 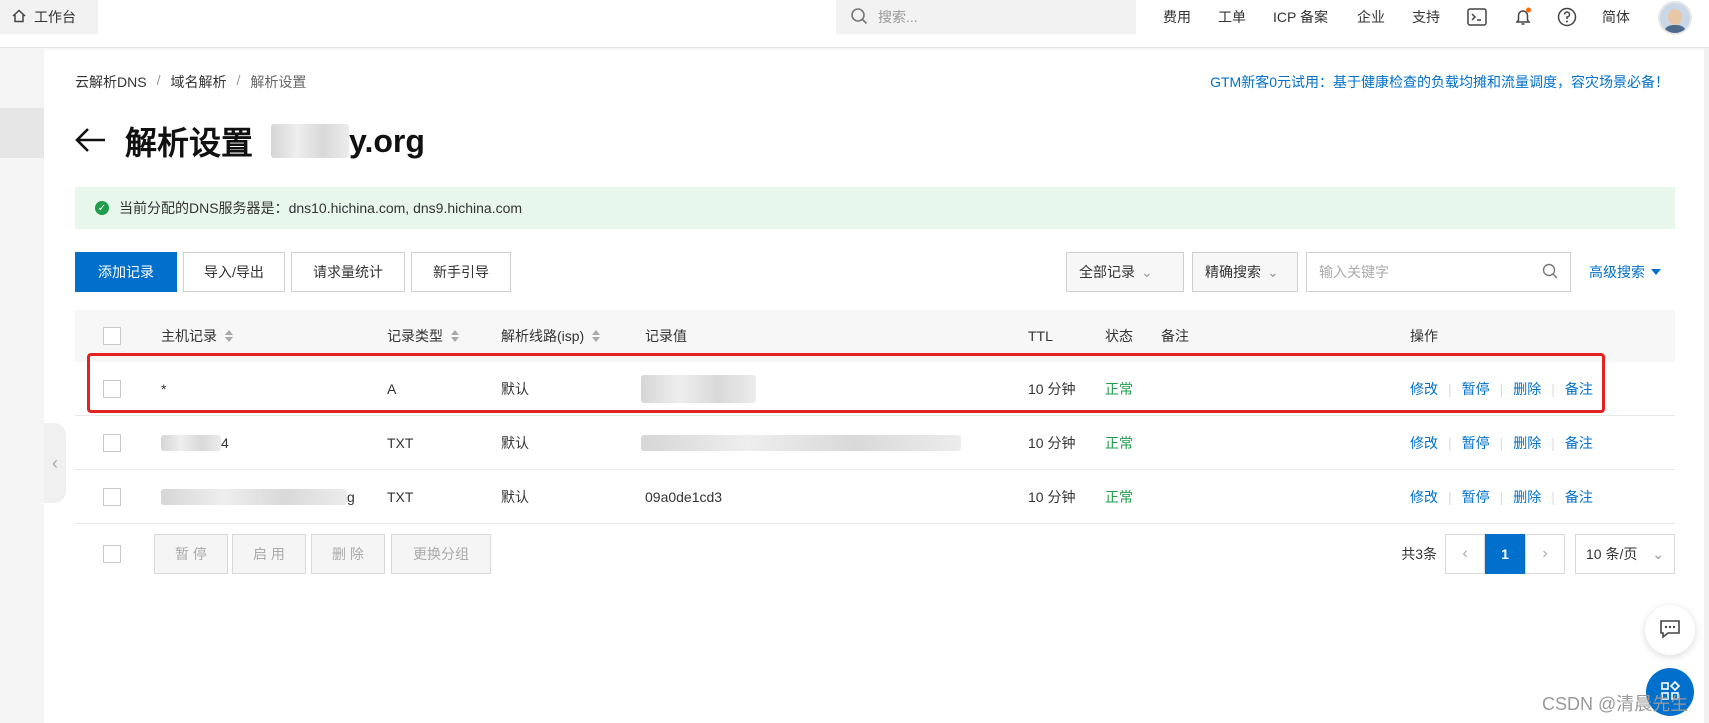 What do you see at coordinates (1706, 385) in the screenshot?
I see `scrollbar` at bounding box center [1706, 385].